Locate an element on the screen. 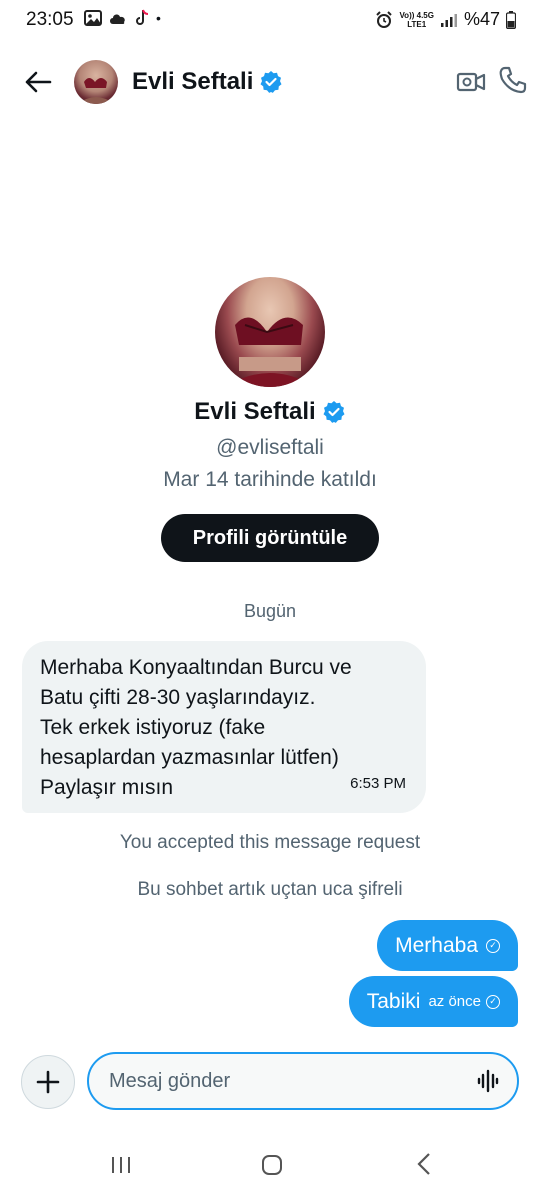 The width and height of the screenshot is (540, 1200). chevron-left-icon is located at coordinates (423, 1164).